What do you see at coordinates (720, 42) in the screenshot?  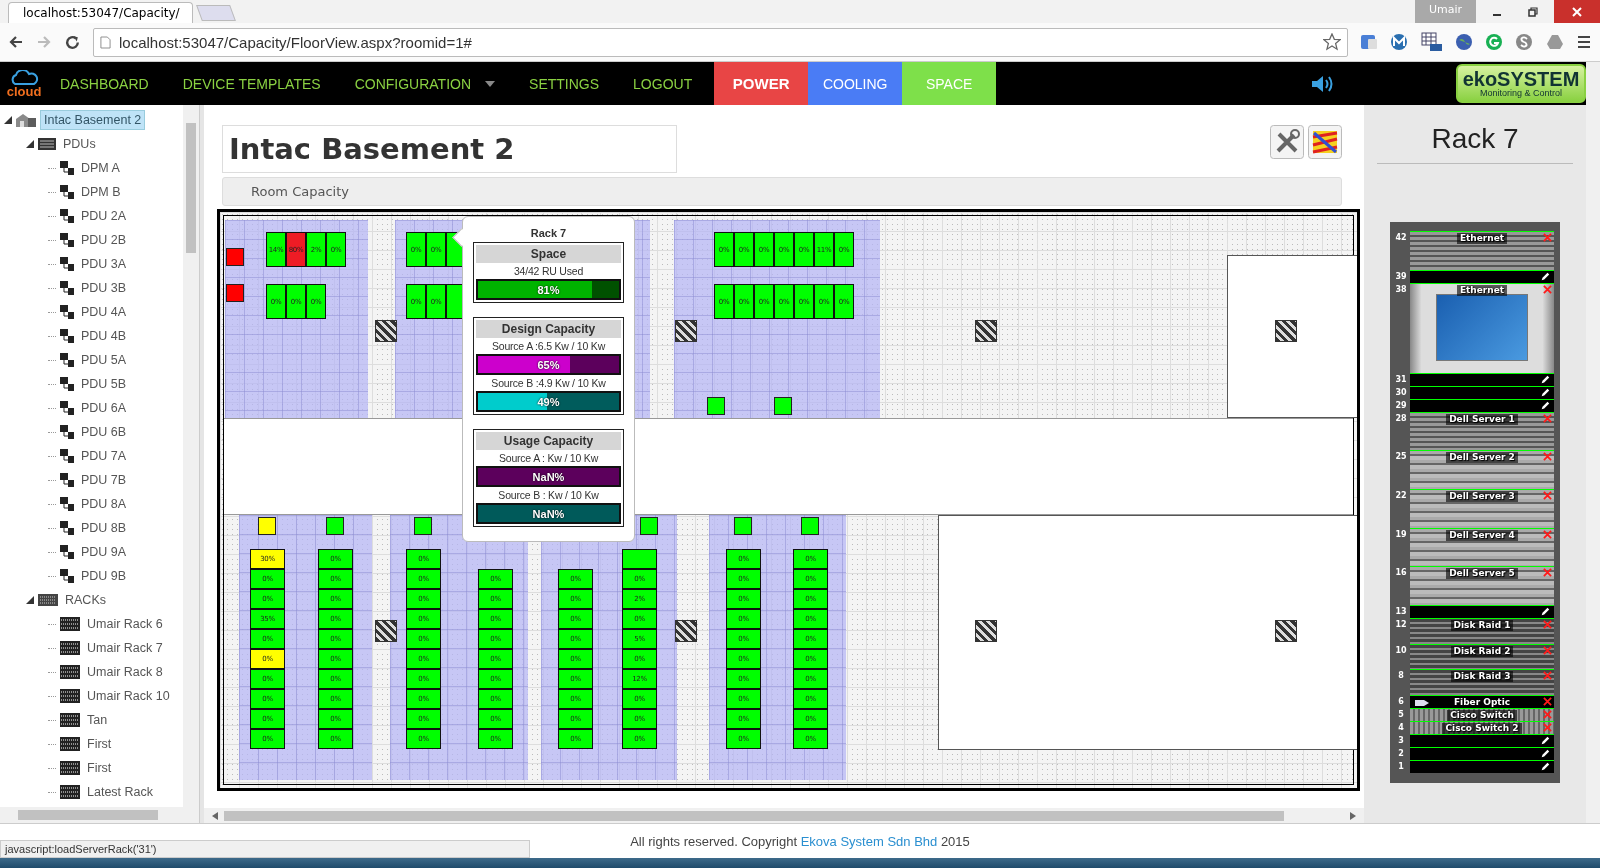 I see `address-field: localhost:53047/Capacity/FloorView.aspx?roomid=1#` at bounding box center [720, 42].